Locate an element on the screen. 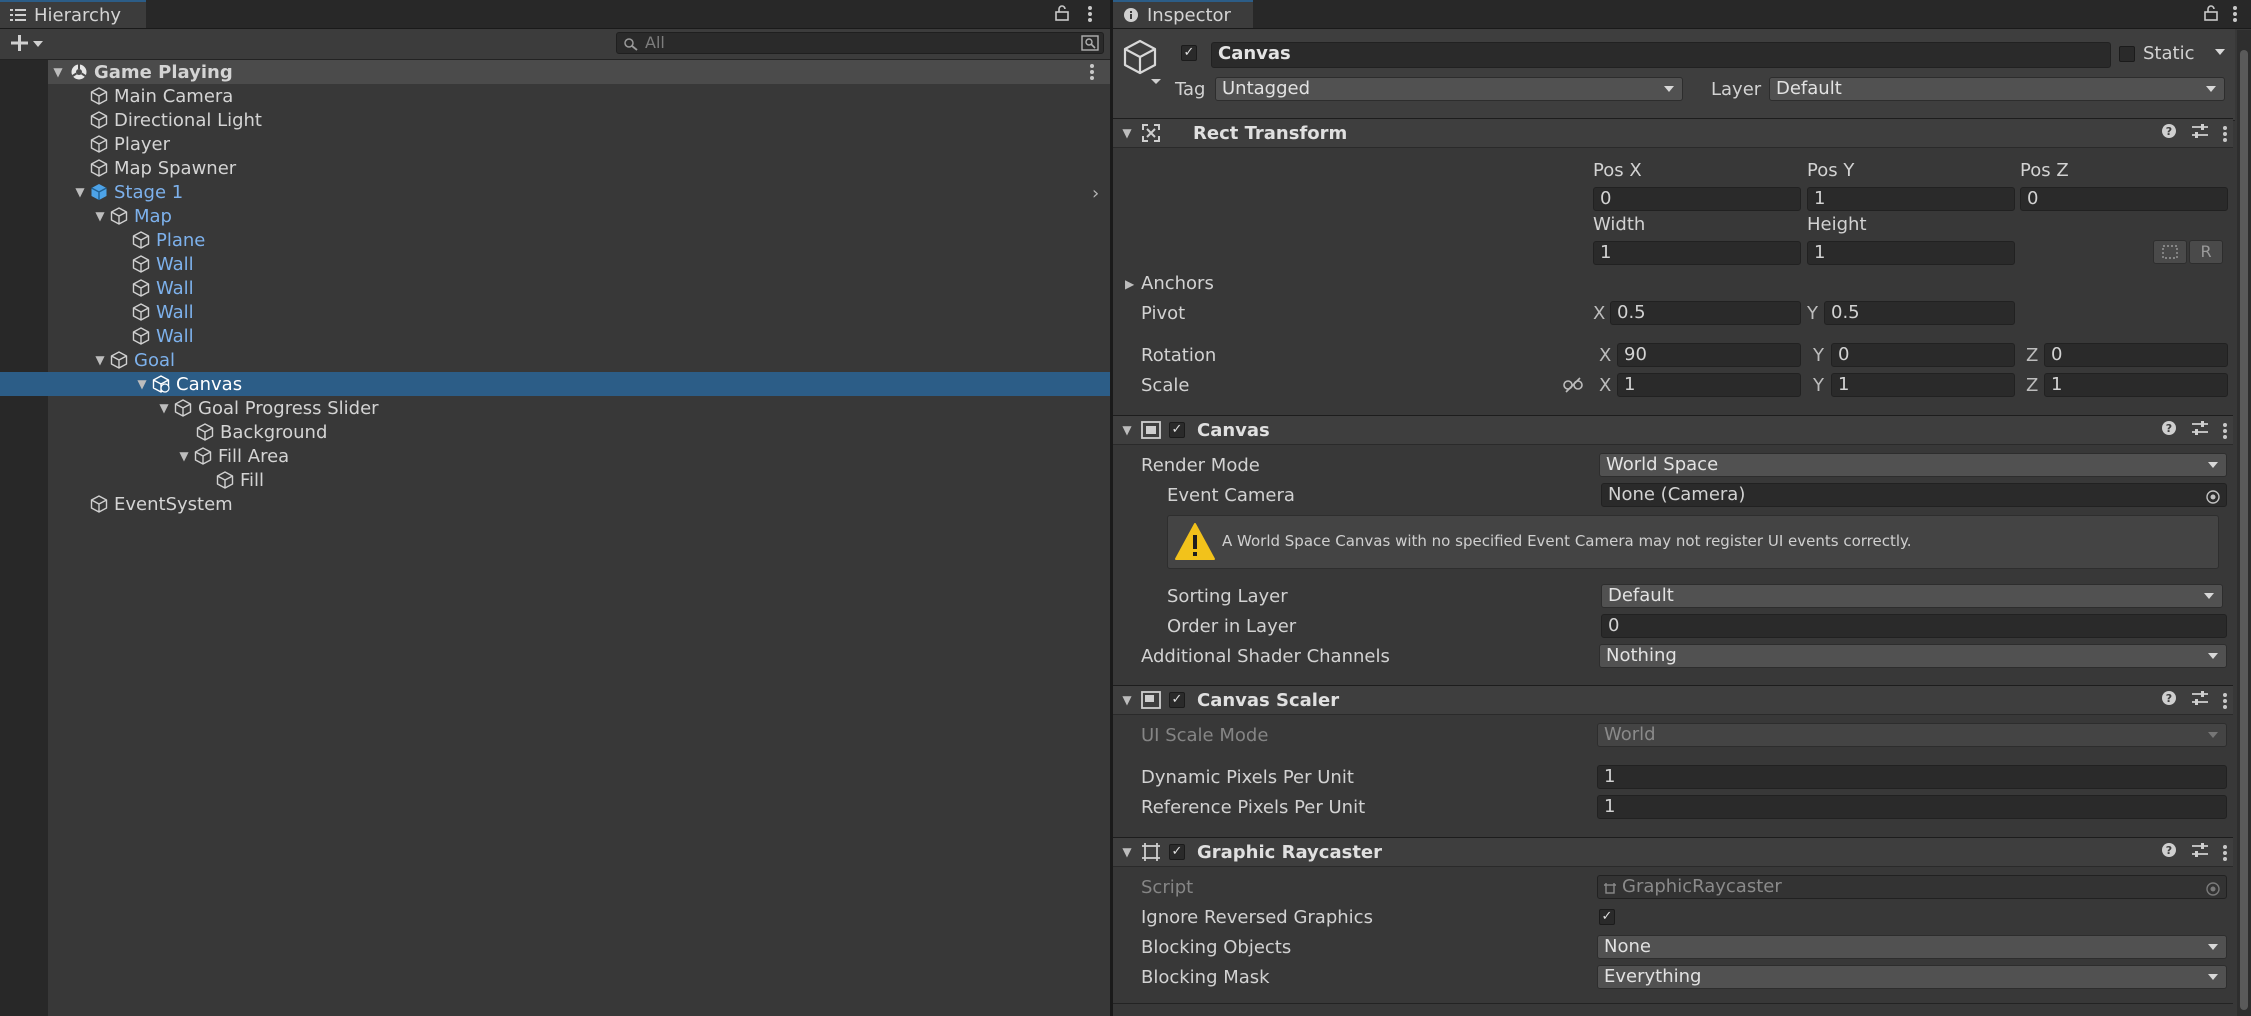 The height and width of the screenshot is (1016, 2251). pivot-x-field: 0.5 is located at coordinates (1705, 313).